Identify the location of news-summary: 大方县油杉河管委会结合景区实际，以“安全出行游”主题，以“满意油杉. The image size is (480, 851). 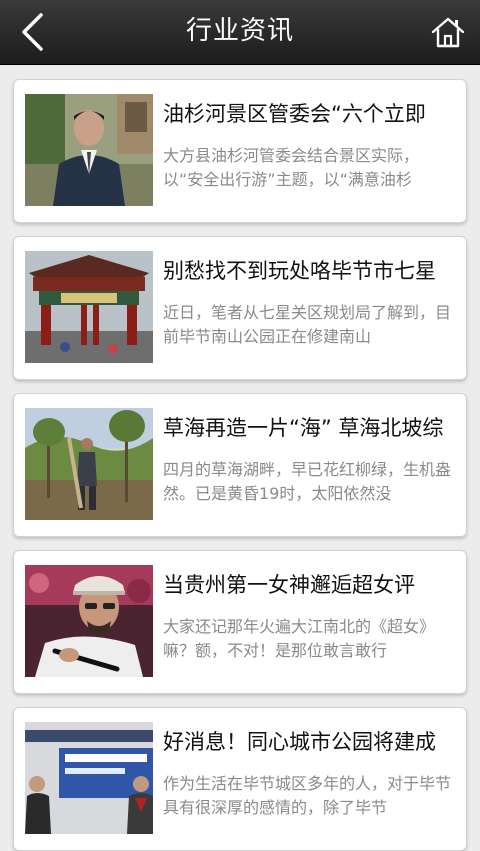
(291, 167).